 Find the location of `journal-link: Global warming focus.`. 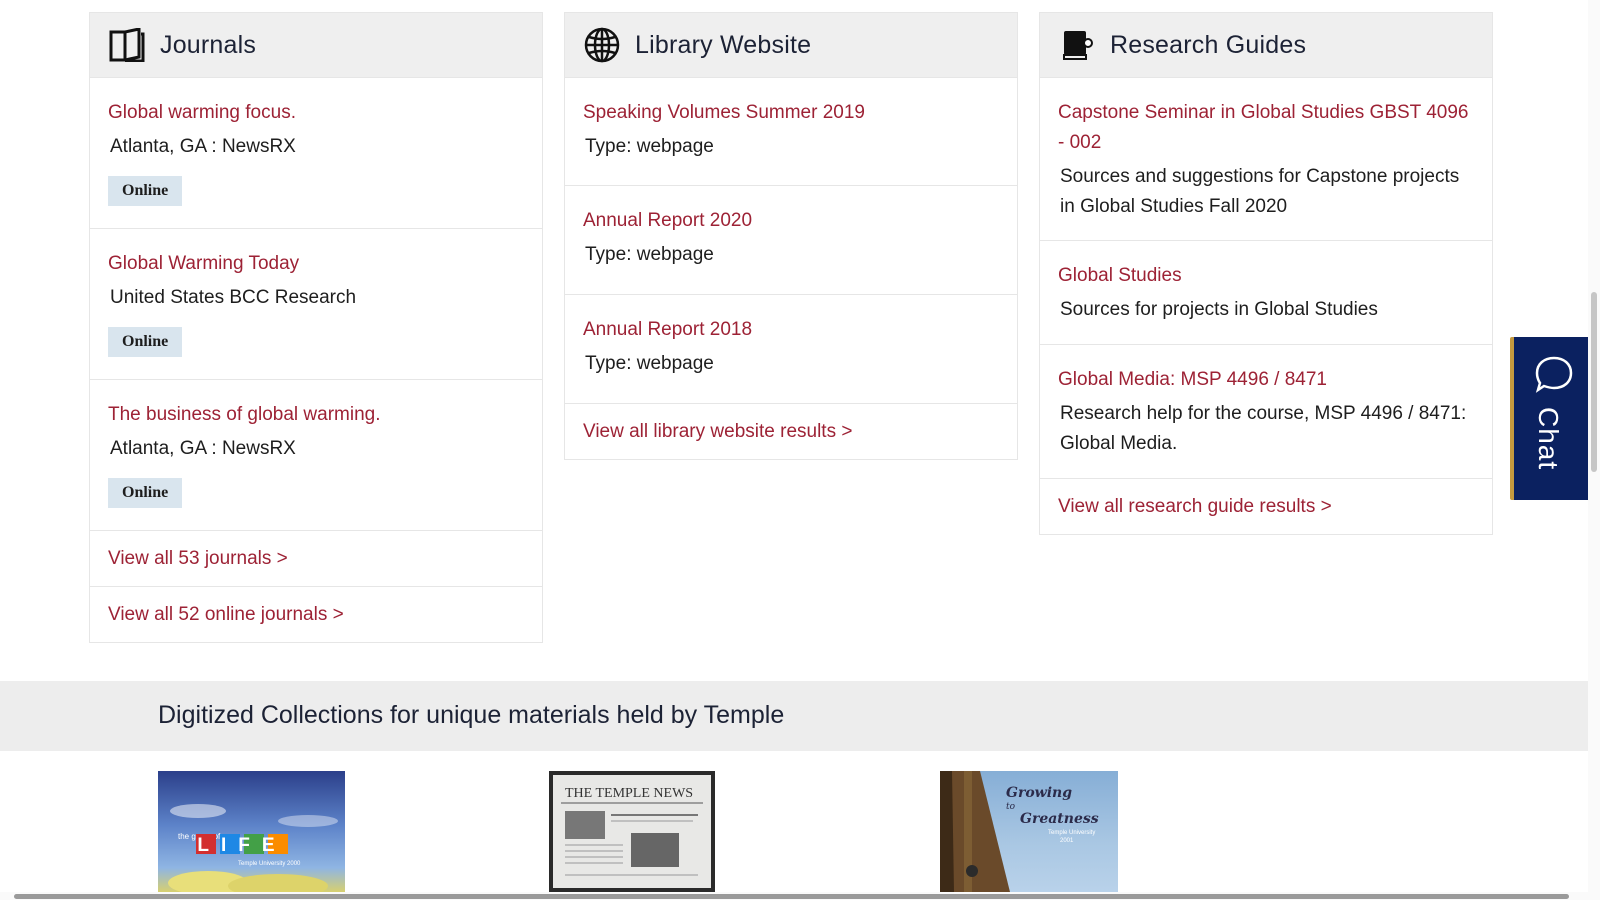

journal-link: Global warming focus. is located at coordinates (316, 113).